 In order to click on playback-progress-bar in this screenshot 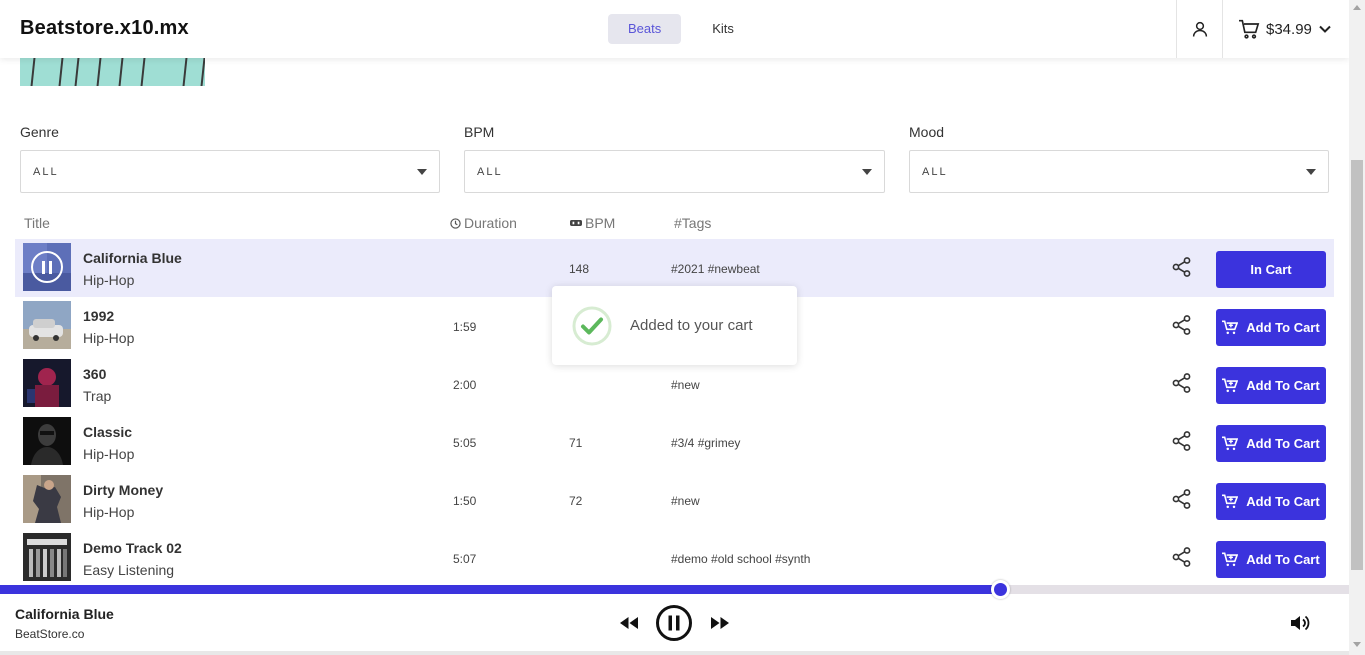, I will do `click(674, 589)`.